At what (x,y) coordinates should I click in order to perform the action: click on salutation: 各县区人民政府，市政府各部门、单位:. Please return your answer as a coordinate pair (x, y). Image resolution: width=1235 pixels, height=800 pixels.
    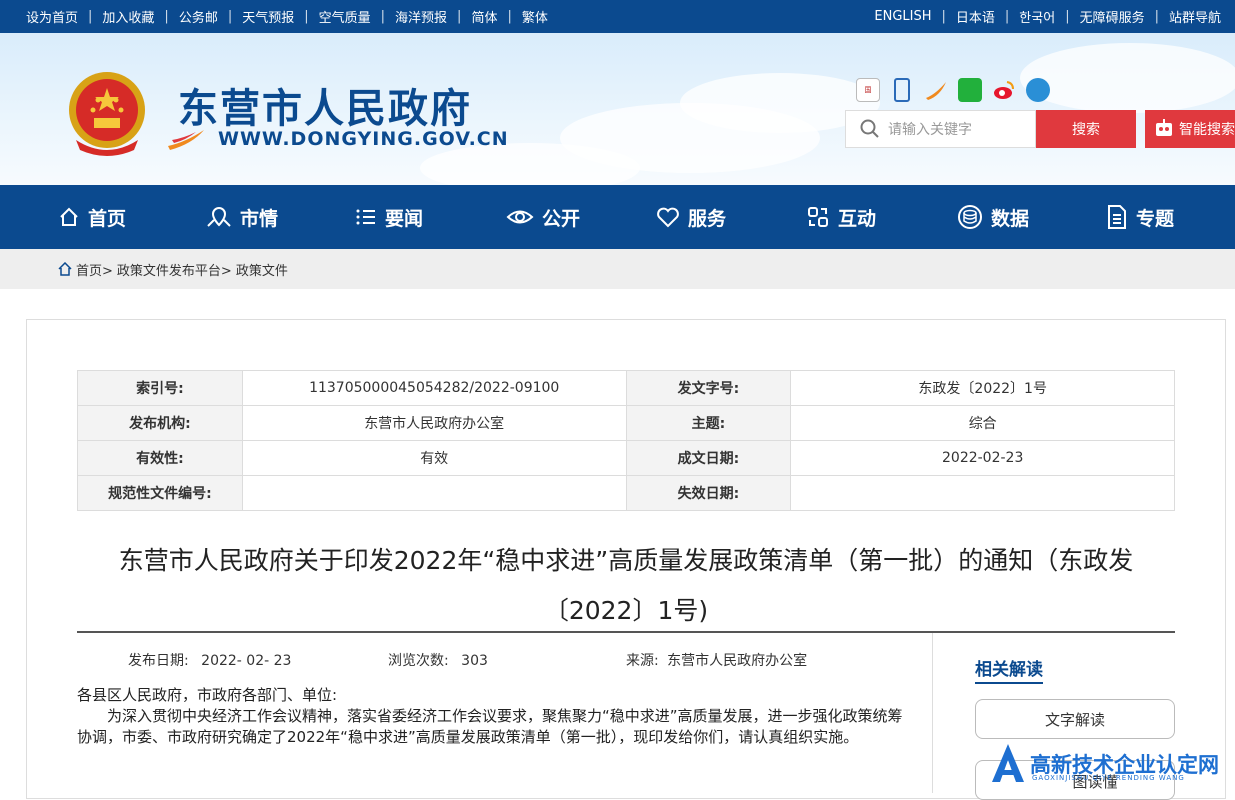
    Looking at the image, I should click on (207, 695).